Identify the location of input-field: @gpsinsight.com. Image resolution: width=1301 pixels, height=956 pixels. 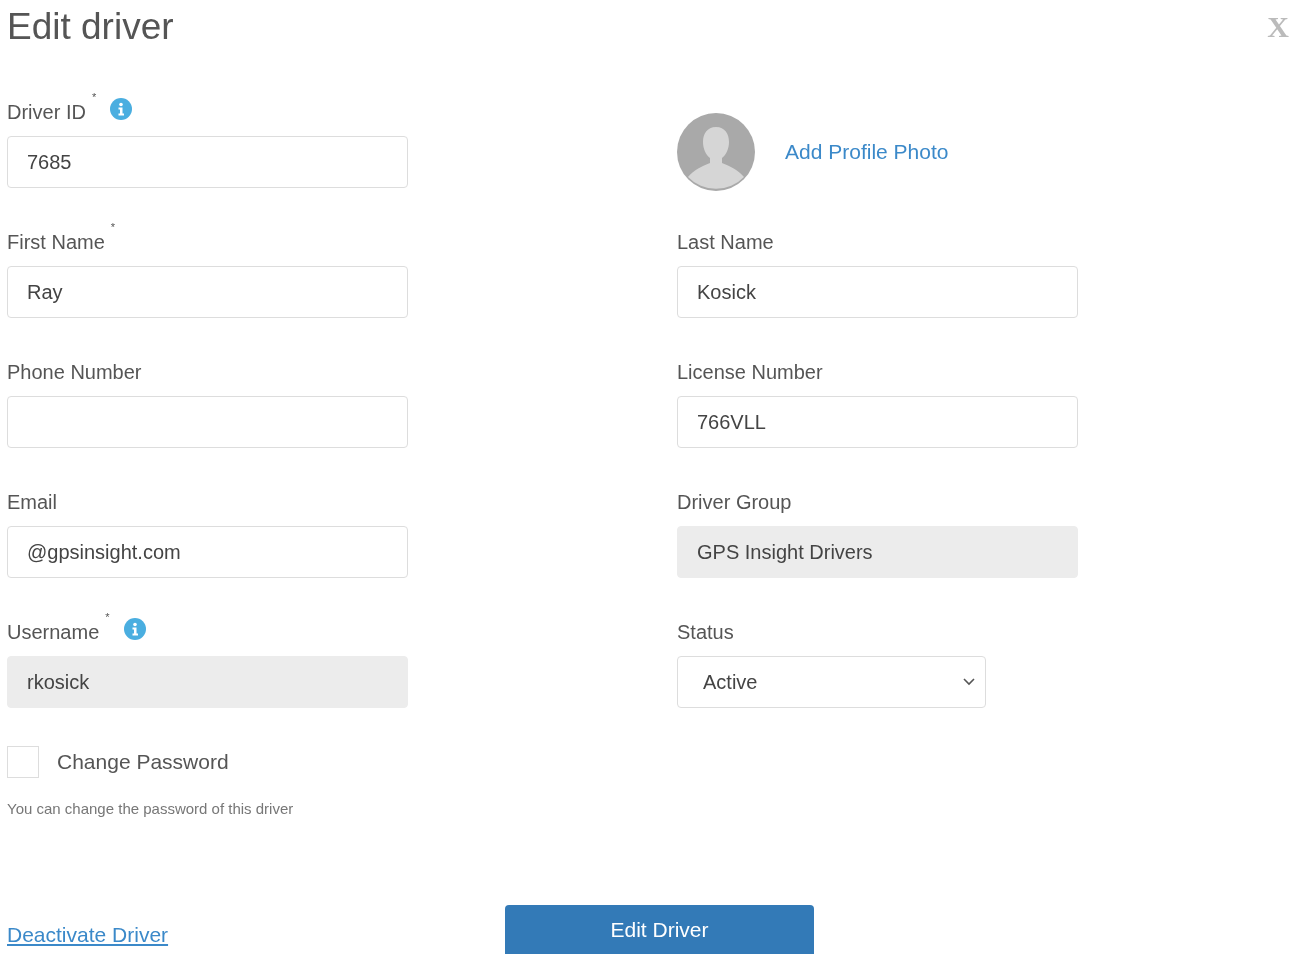
(207, 552).